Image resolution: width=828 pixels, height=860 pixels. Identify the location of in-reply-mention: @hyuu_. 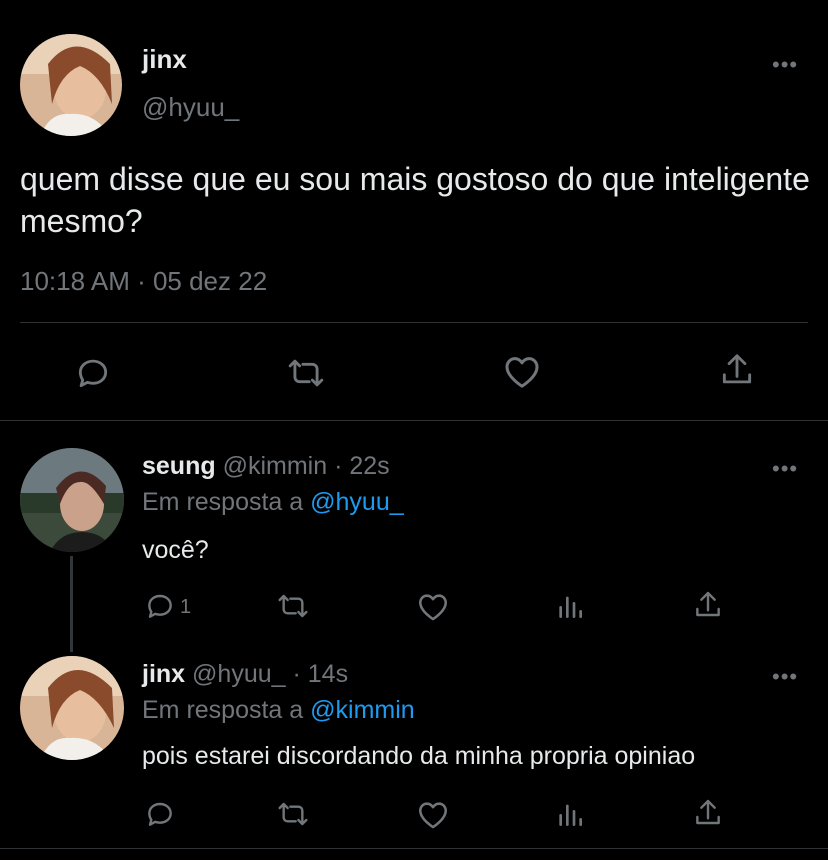
(357, 502).